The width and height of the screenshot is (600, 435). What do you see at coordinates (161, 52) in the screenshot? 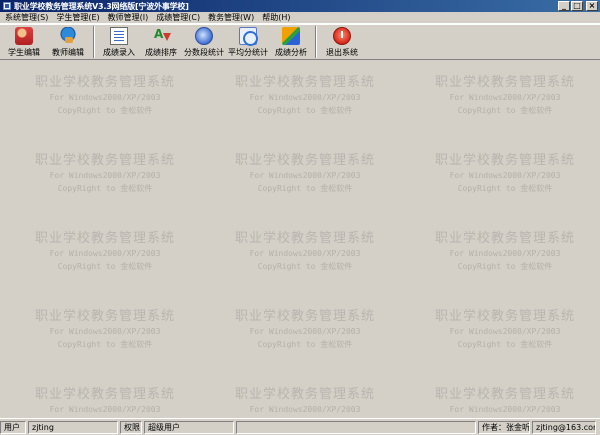
I see `grade-sort-label: 成绩排序` at bounding box center [161, 52].